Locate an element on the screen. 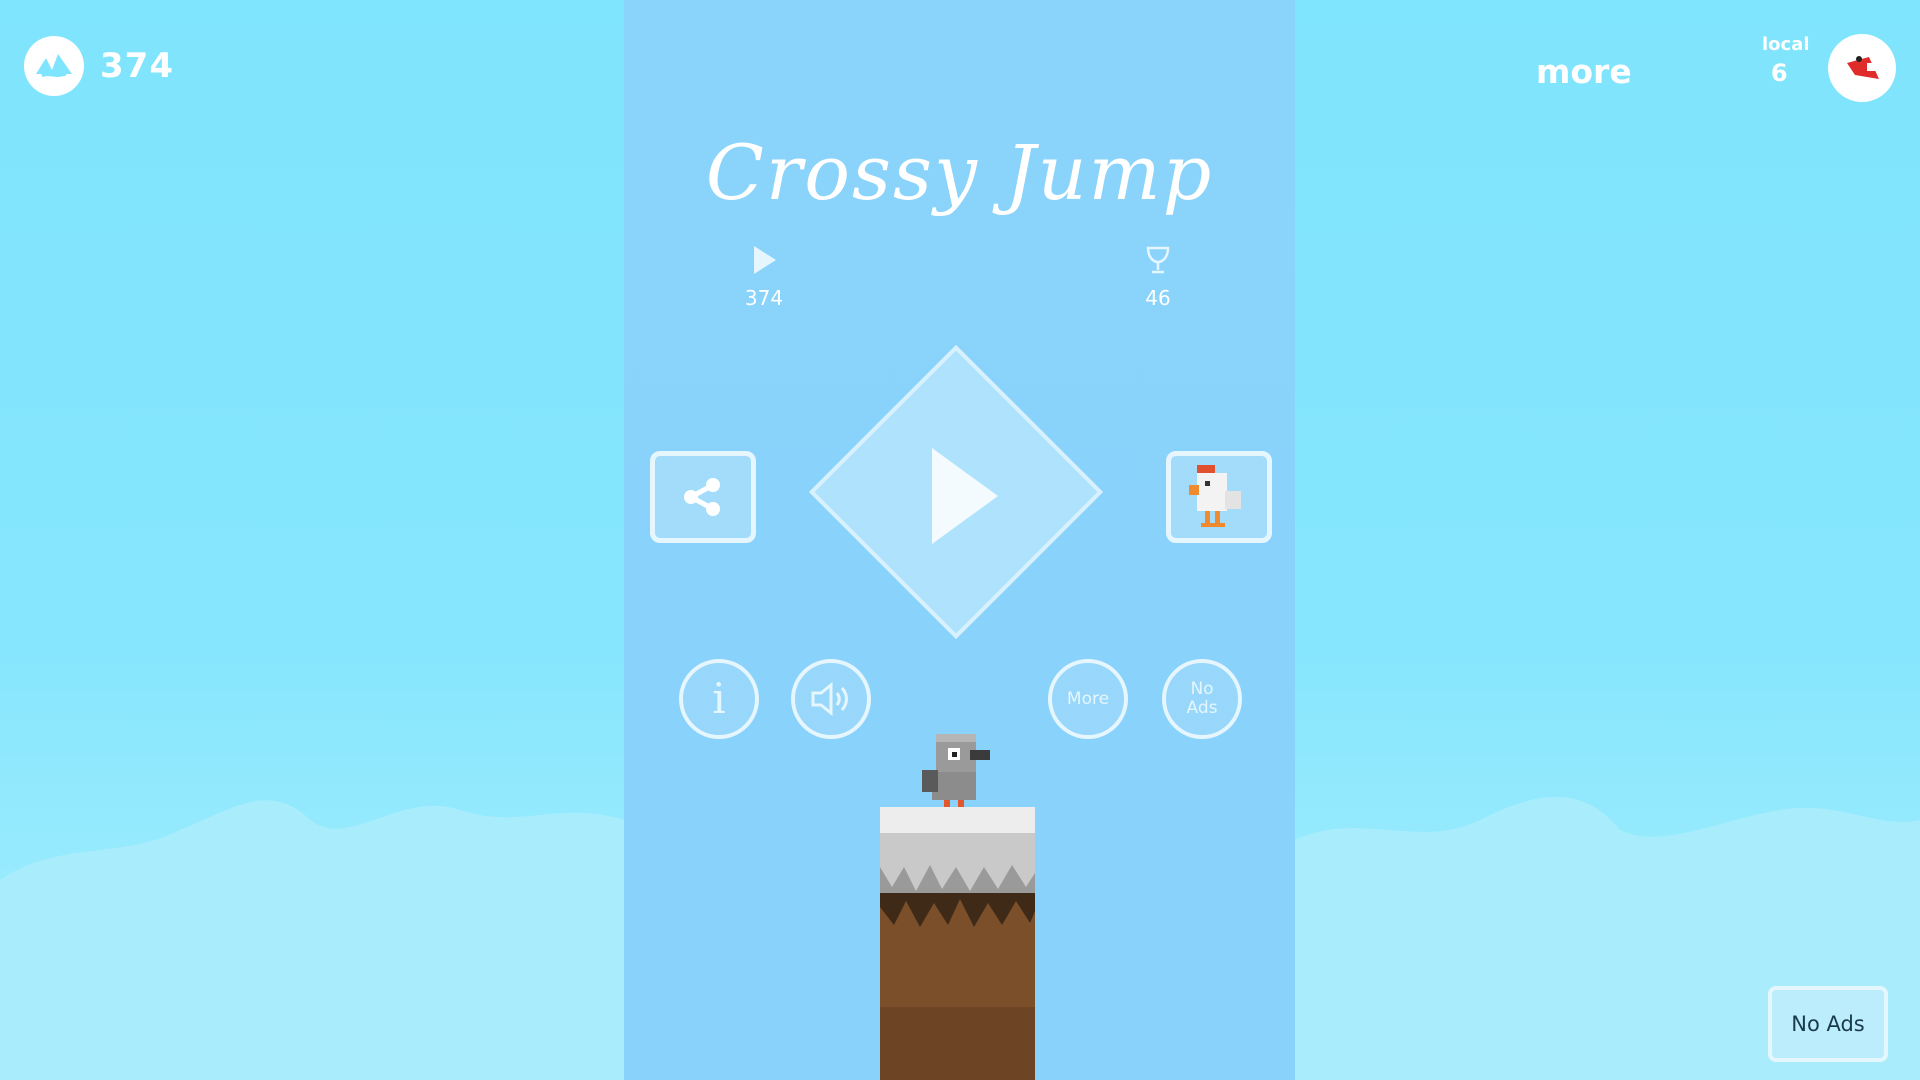  no-ads-round-label: No Ads is located at coordinates (1202, 698).